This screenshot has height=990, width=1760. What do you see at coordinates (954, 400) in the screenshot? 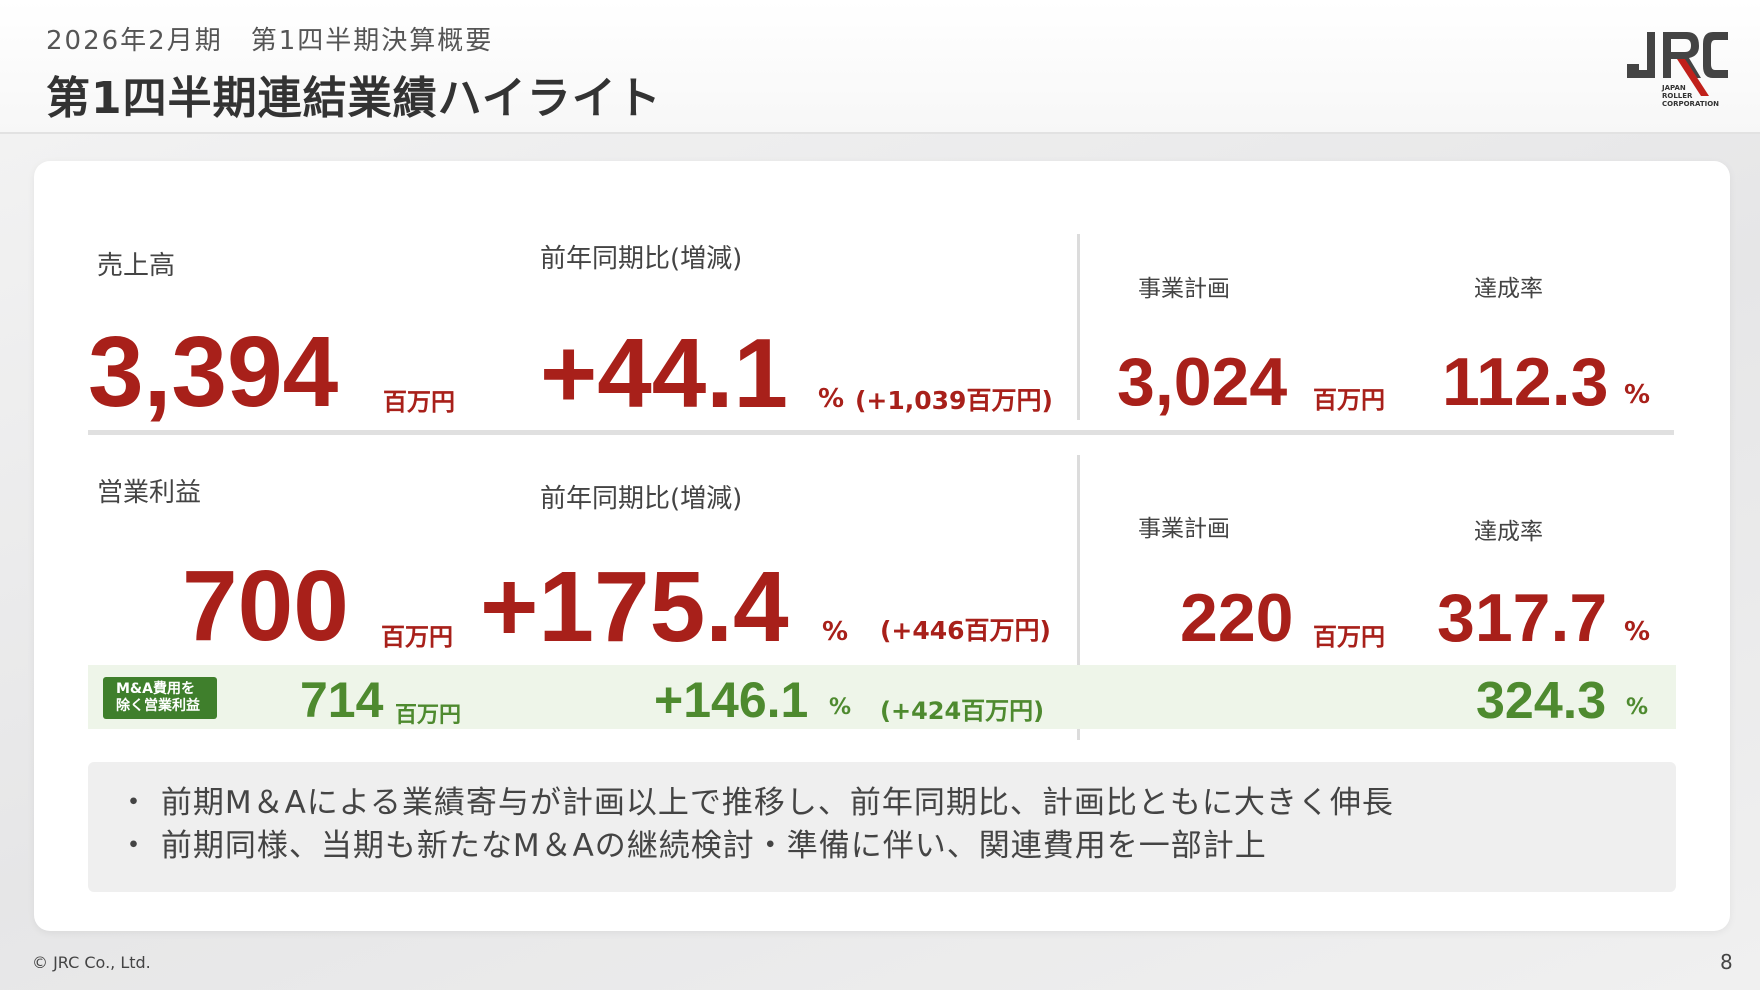
I see `sales-yoy-diff: (+1,039百万円)` at bounding box center [954, 400].